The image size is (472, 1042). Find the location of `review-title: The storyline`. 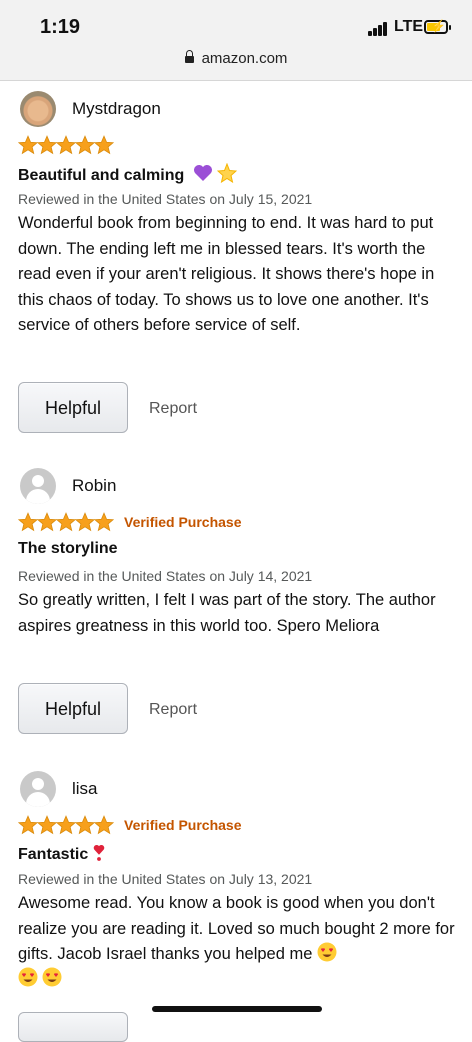

review-title: The storyline is located at coordinates (68, 549).